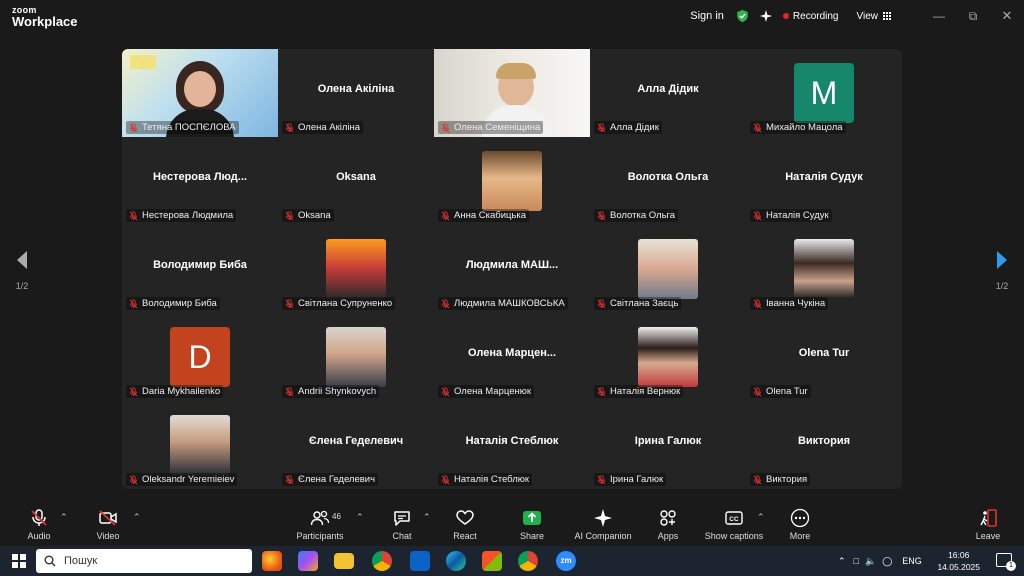 This screenshot has width=1024, height=576. What do you see at coordinates (1007, 16) in the screenshot?
I see `close-icon: ✕` at bounding box center [1007, 16].